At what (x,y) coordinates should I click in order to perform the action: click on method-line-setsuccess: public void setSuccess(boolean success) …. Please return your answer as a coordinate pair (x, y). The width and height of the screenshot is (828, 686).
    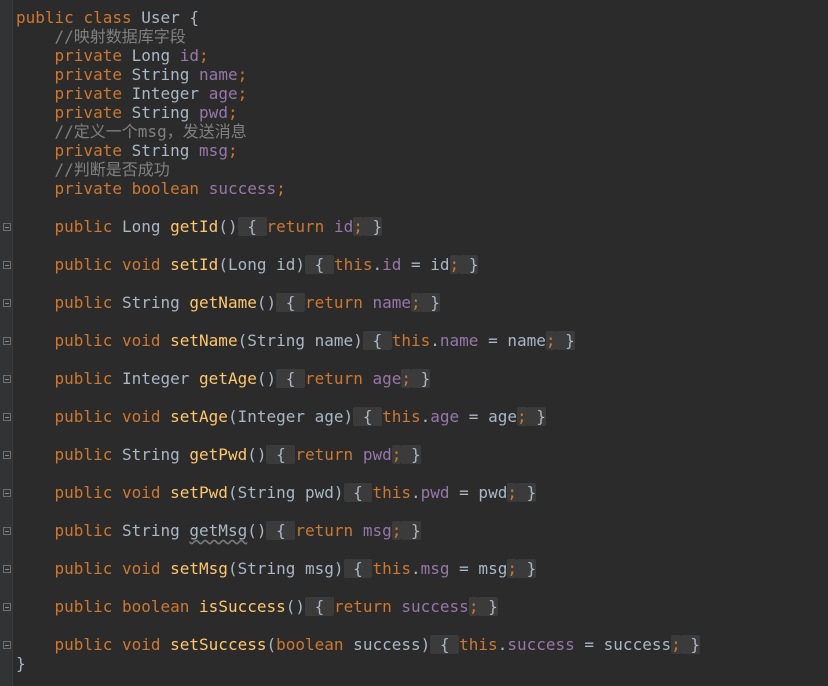
    Looking at the image, I should click on (358, 644).